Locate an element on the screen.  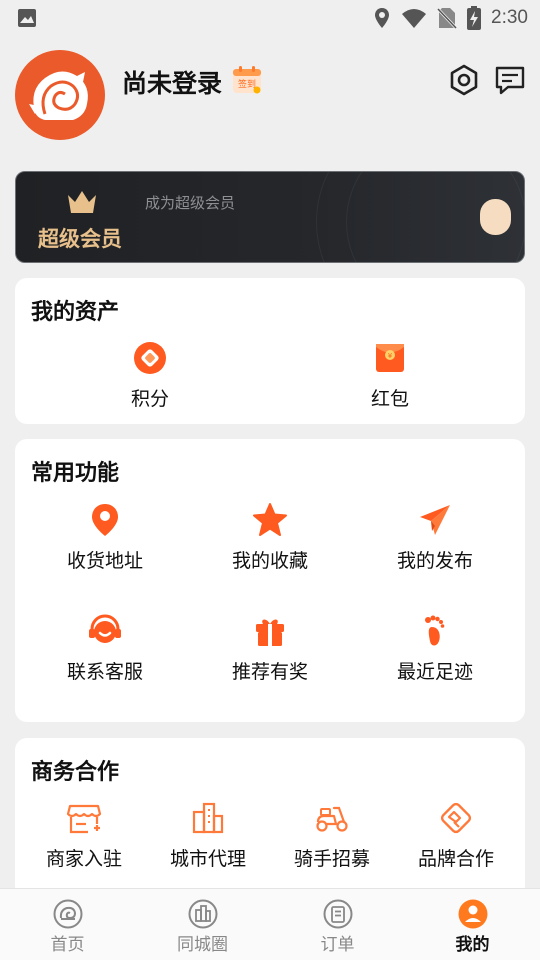
clock: 2:30 is located at coordinates (509, 17).